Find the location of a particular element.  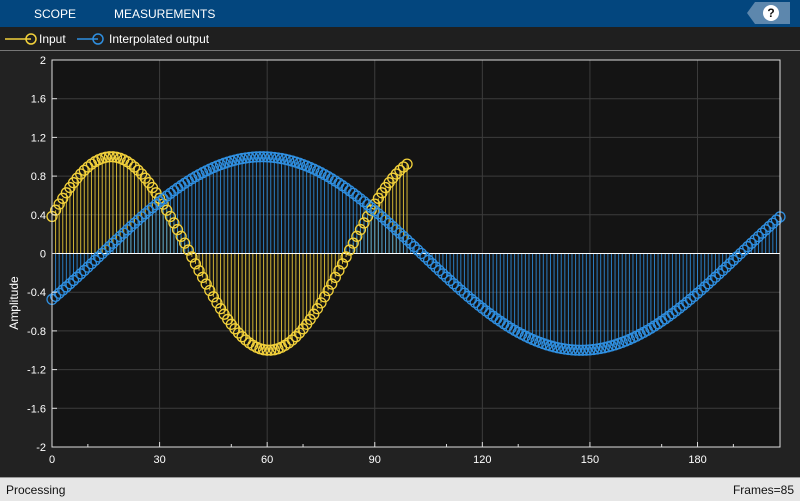

y-tick-label: 0.4 is located at coordinates (38, 216).